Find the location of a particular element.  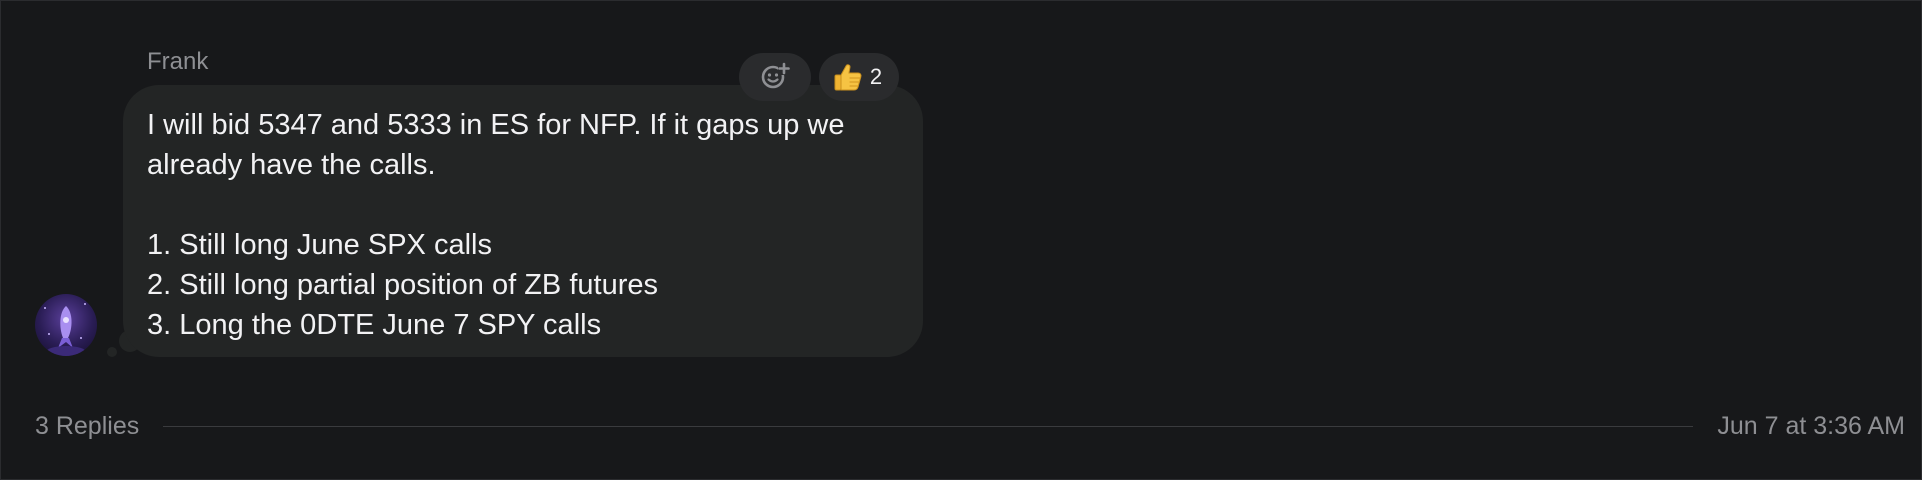

replies-link: 3 Replies is located at coordinates (87, 426).